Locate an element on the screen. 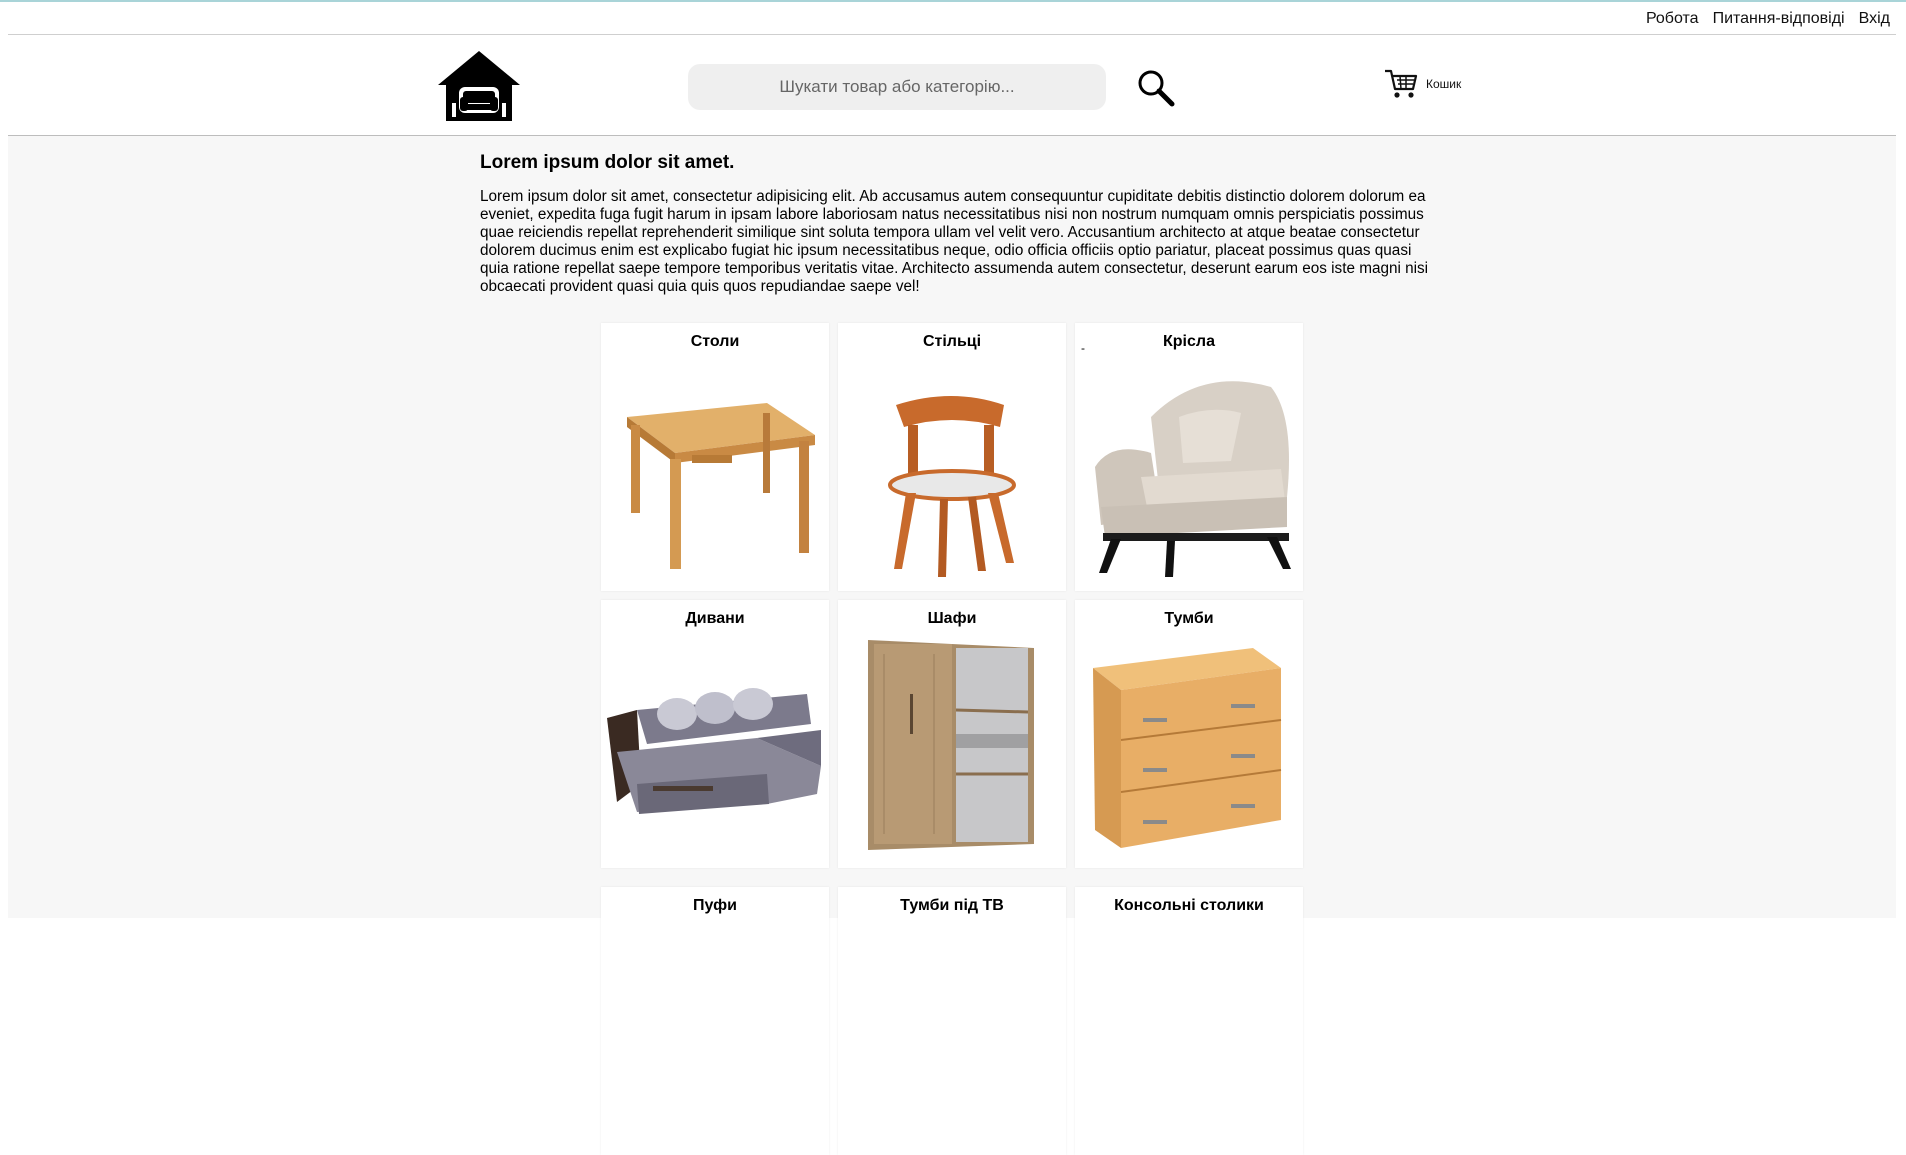  table-icon is located at coordinates (721, 486).